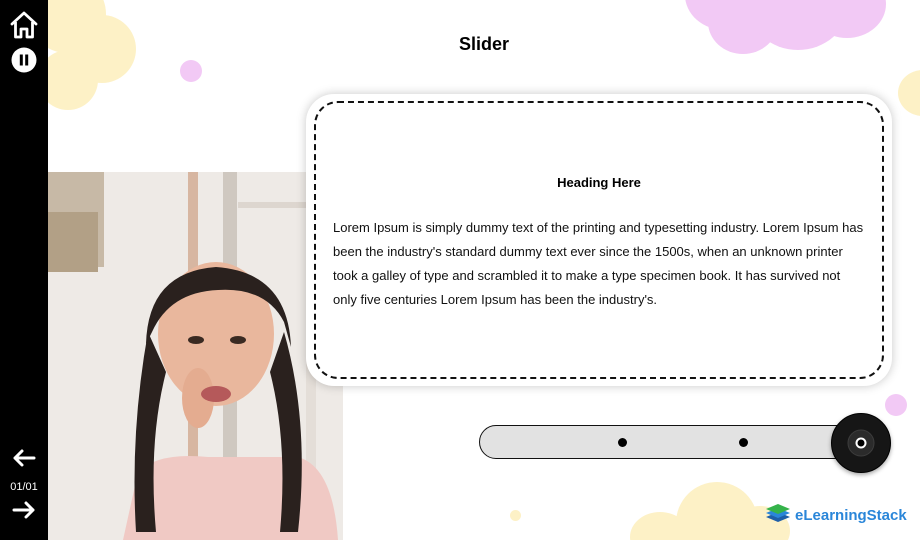 The height and width of the screenshot is (540, 920). I want to click on brand-logo: eLearningStack, so click(835, 515).